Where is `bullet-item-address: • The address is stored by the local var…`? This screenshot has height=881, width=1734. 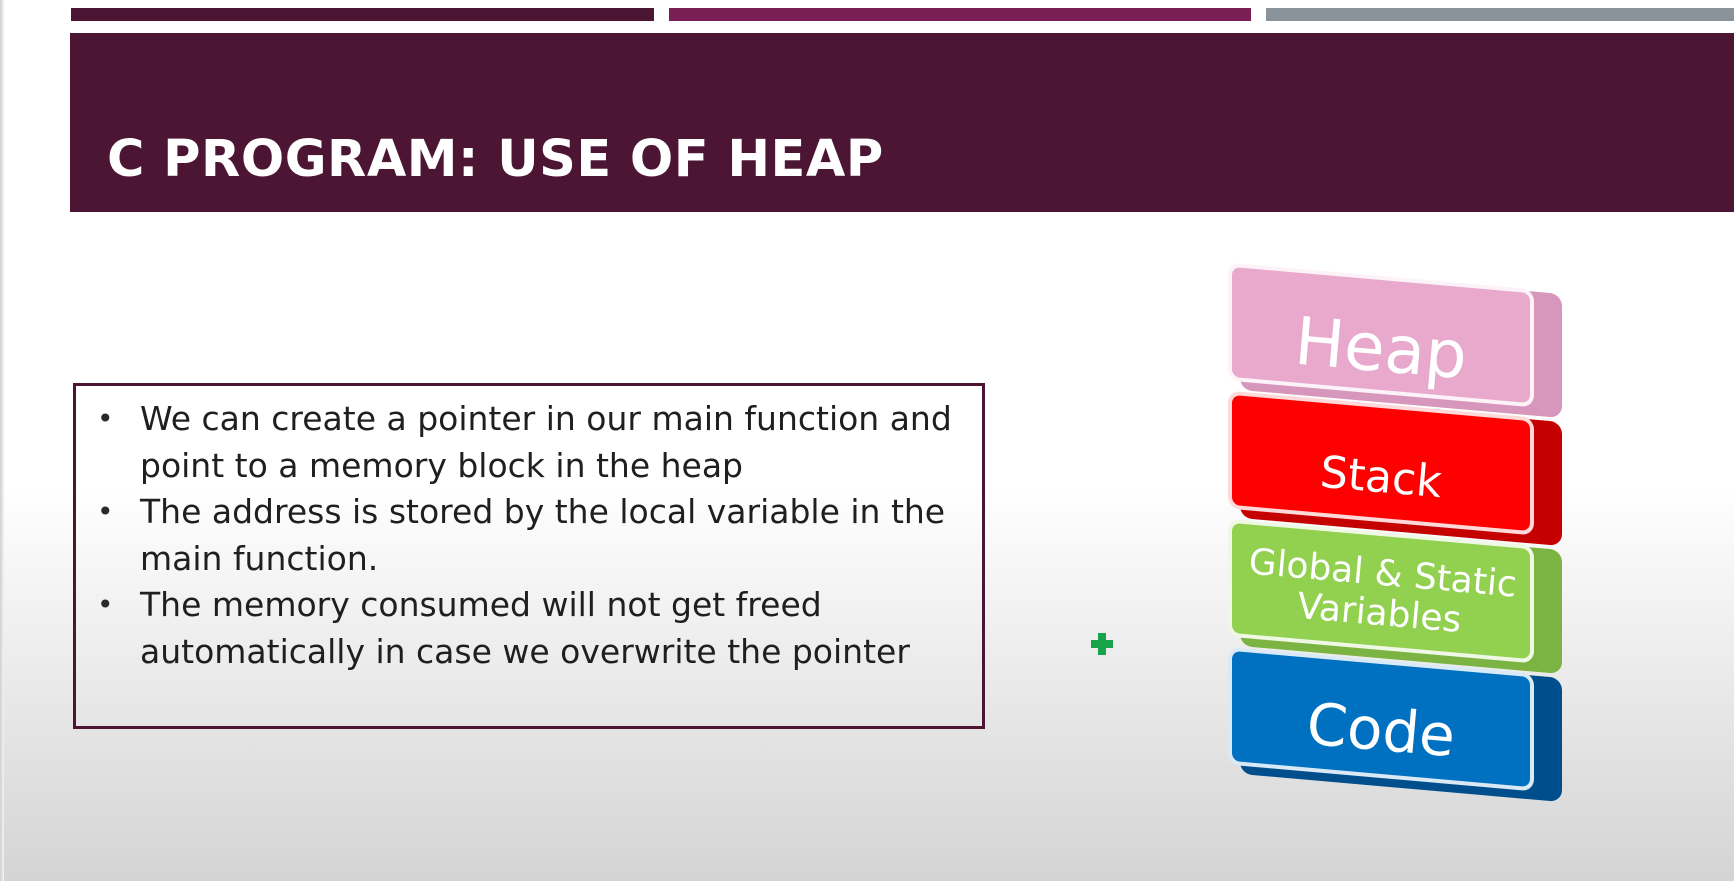 bullet-item-address: • The address is stored by the local var… is located at coordinates (532, 535).